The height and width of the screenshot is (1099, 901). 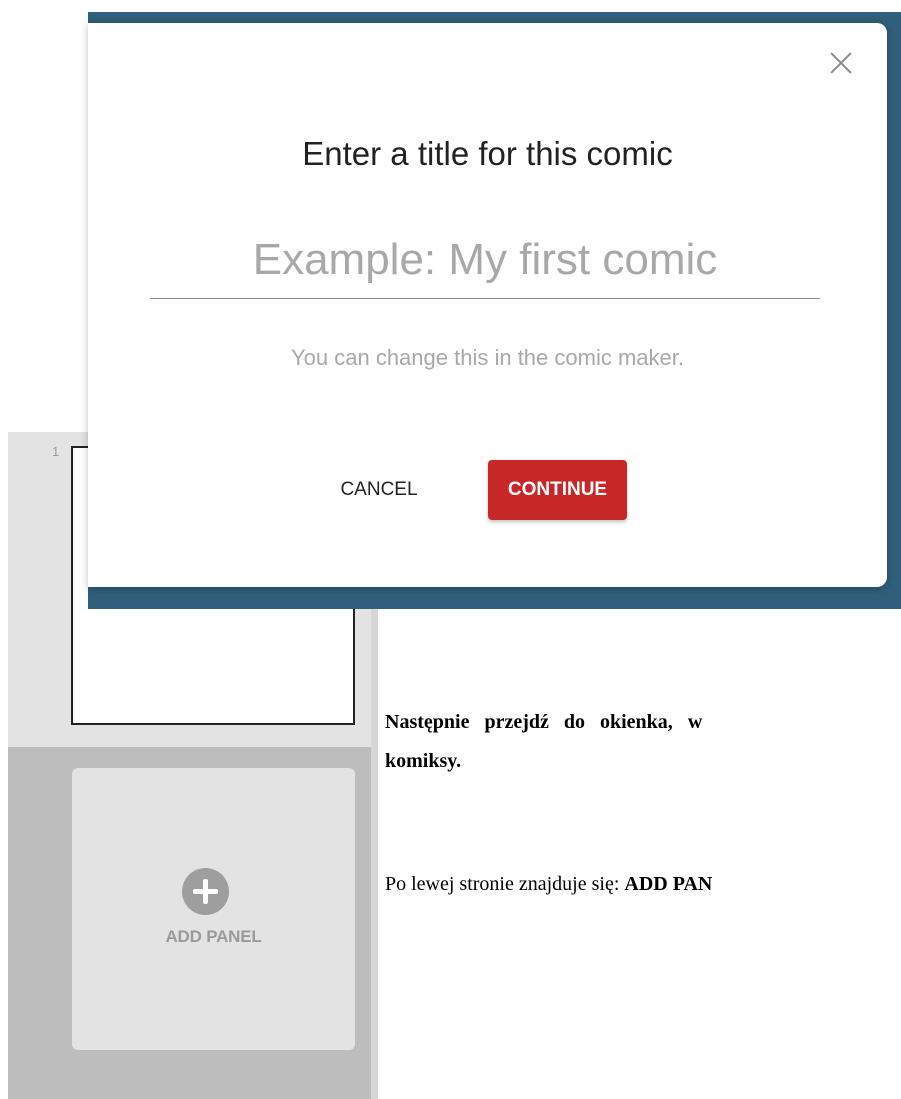 I want to click on heading-word: Następnie, so click(x=427, y=722).